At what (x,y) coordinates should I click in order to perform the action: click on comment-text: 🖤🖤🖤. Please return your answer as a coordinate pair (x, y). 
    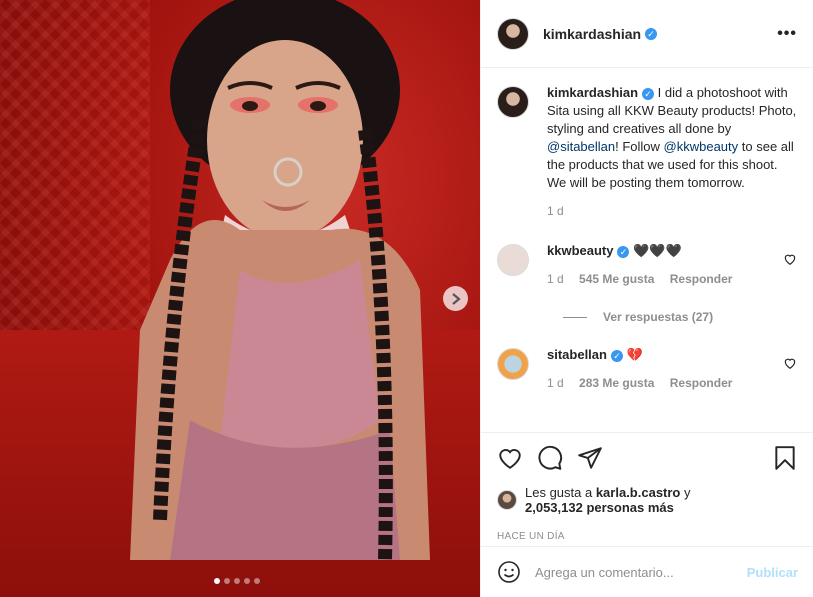
    Looking at the image, I should click on (657, 250).